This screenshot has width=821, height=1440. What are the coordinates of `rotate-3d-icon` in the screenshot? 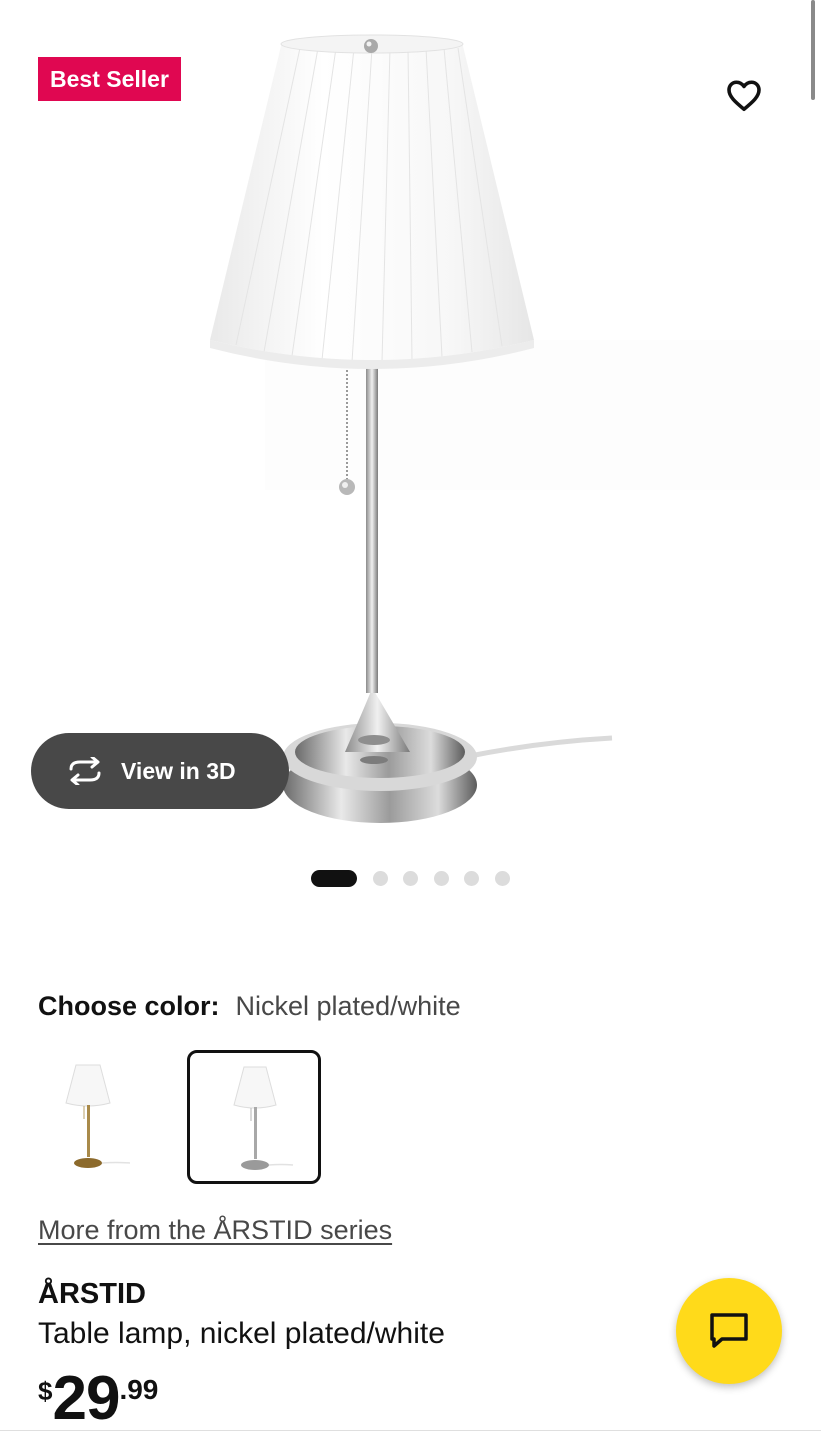 It's located at (85, 771).